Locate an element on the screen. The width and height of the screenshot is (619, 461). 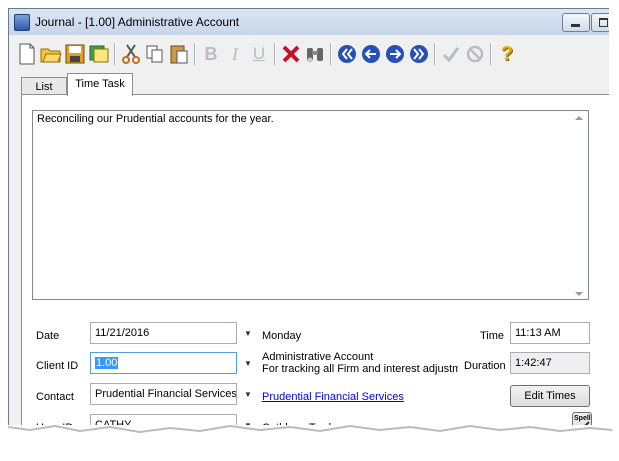
next-record-icon is located at coordinates (395, 54).